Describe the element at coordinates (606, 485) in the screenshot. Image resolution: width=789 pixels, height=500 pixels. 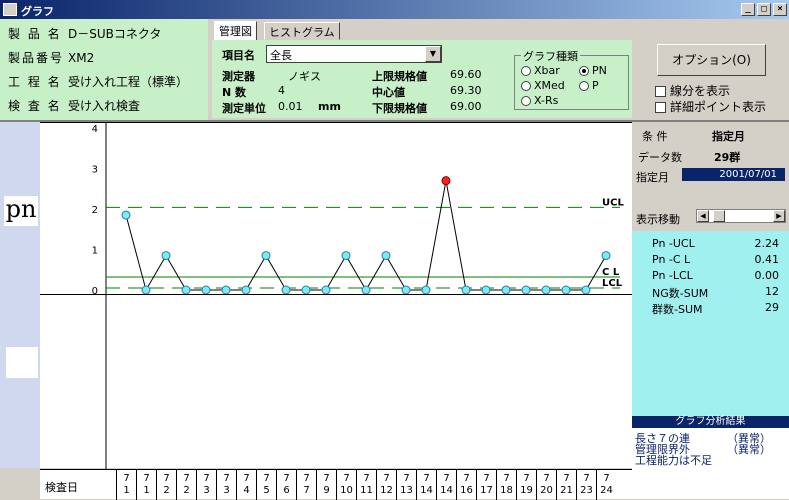
I see `date-cell: 7 24` at that location.